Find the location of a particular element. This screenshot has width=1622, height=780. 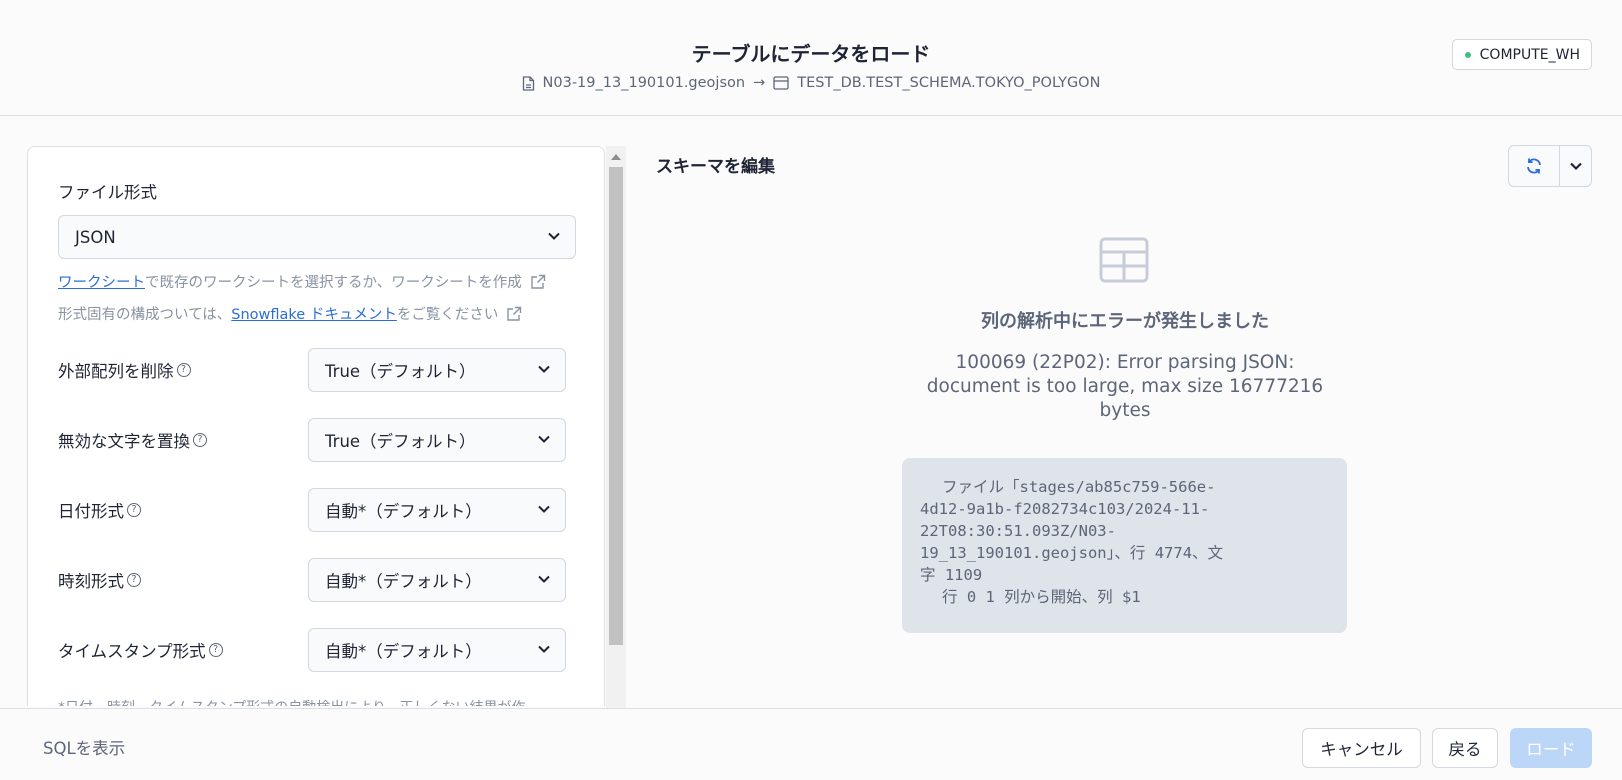

source-file-name: N03-19_13_190101.geojson is located at coordinates (644, 83).